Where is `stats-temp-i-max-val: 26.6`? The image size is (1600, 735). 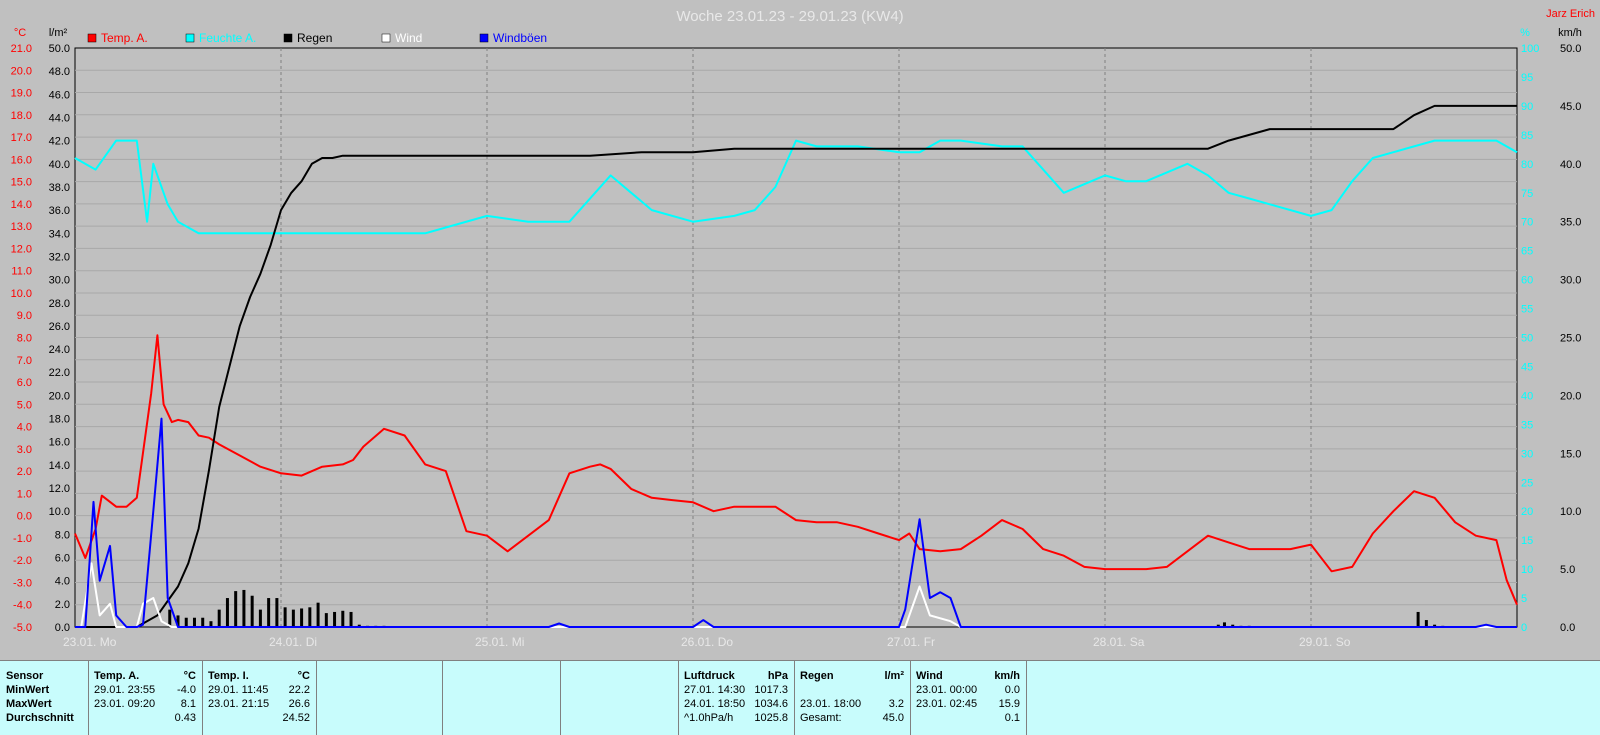 stats-temp-i-max-val: 26.6 is located at coordinates (299, 704).